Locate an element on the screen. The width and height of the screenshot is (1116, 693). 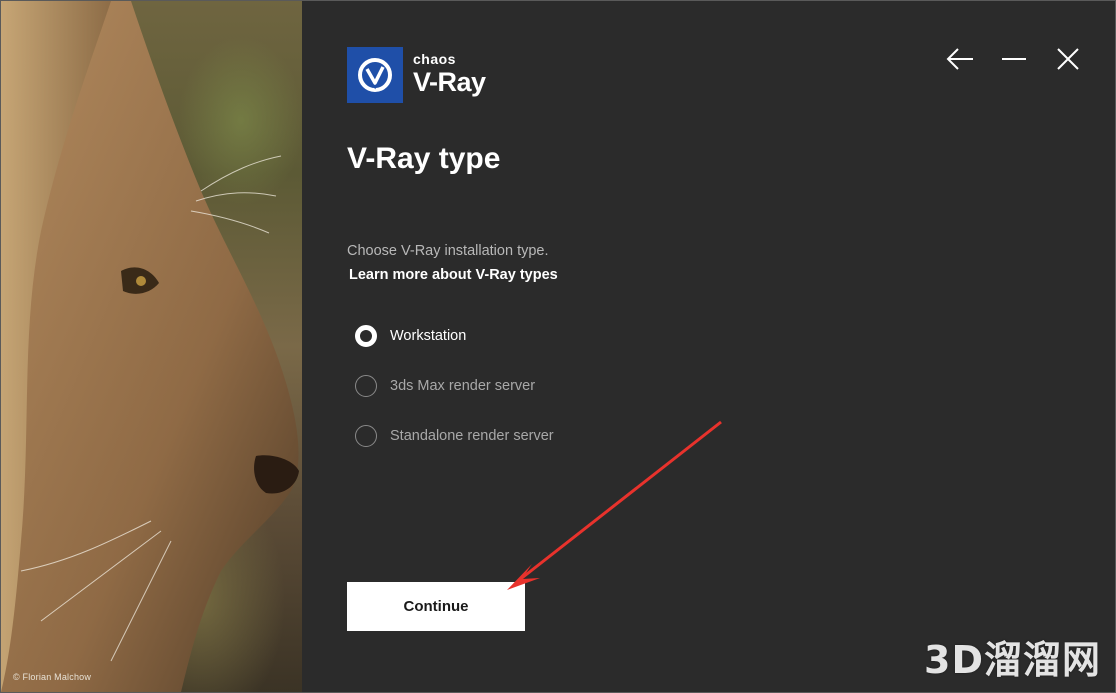
window-controls is located at coordinates (1014, 59).